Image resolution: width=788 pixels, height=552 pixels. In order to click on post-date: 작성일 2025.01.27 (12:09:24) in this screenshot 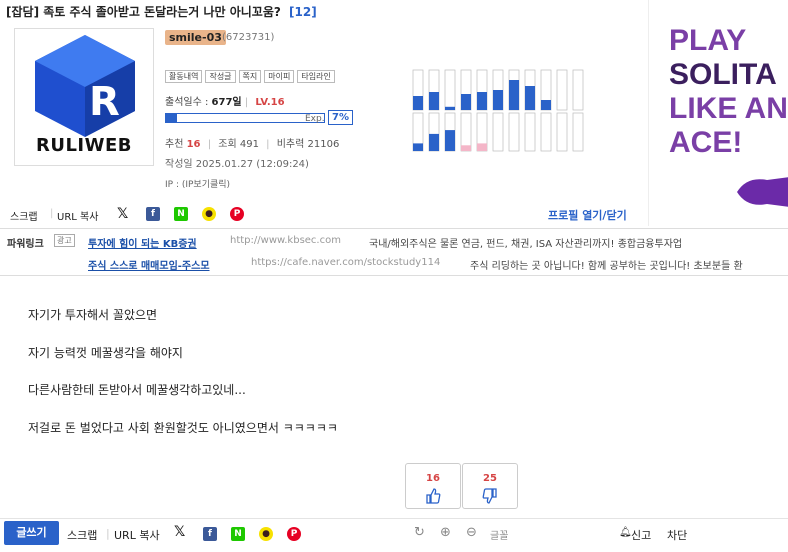, I will do `click(237, 162)`.